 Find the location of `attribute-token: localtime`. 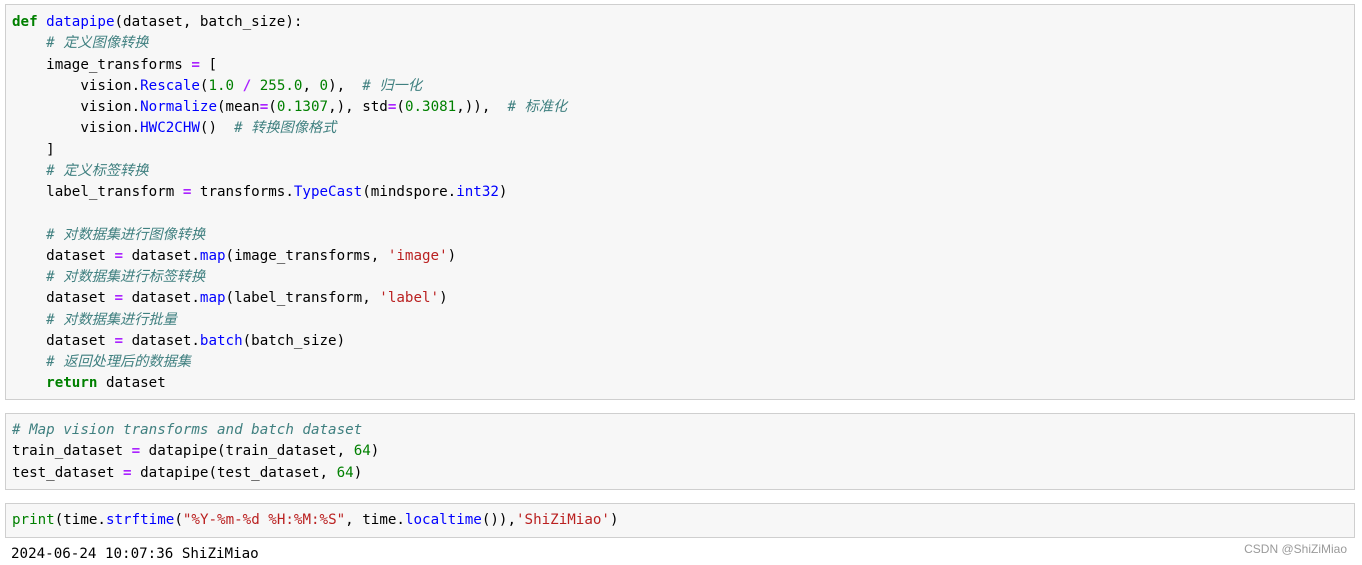

attribute-token: localtime is located at coordinates (443, 520).